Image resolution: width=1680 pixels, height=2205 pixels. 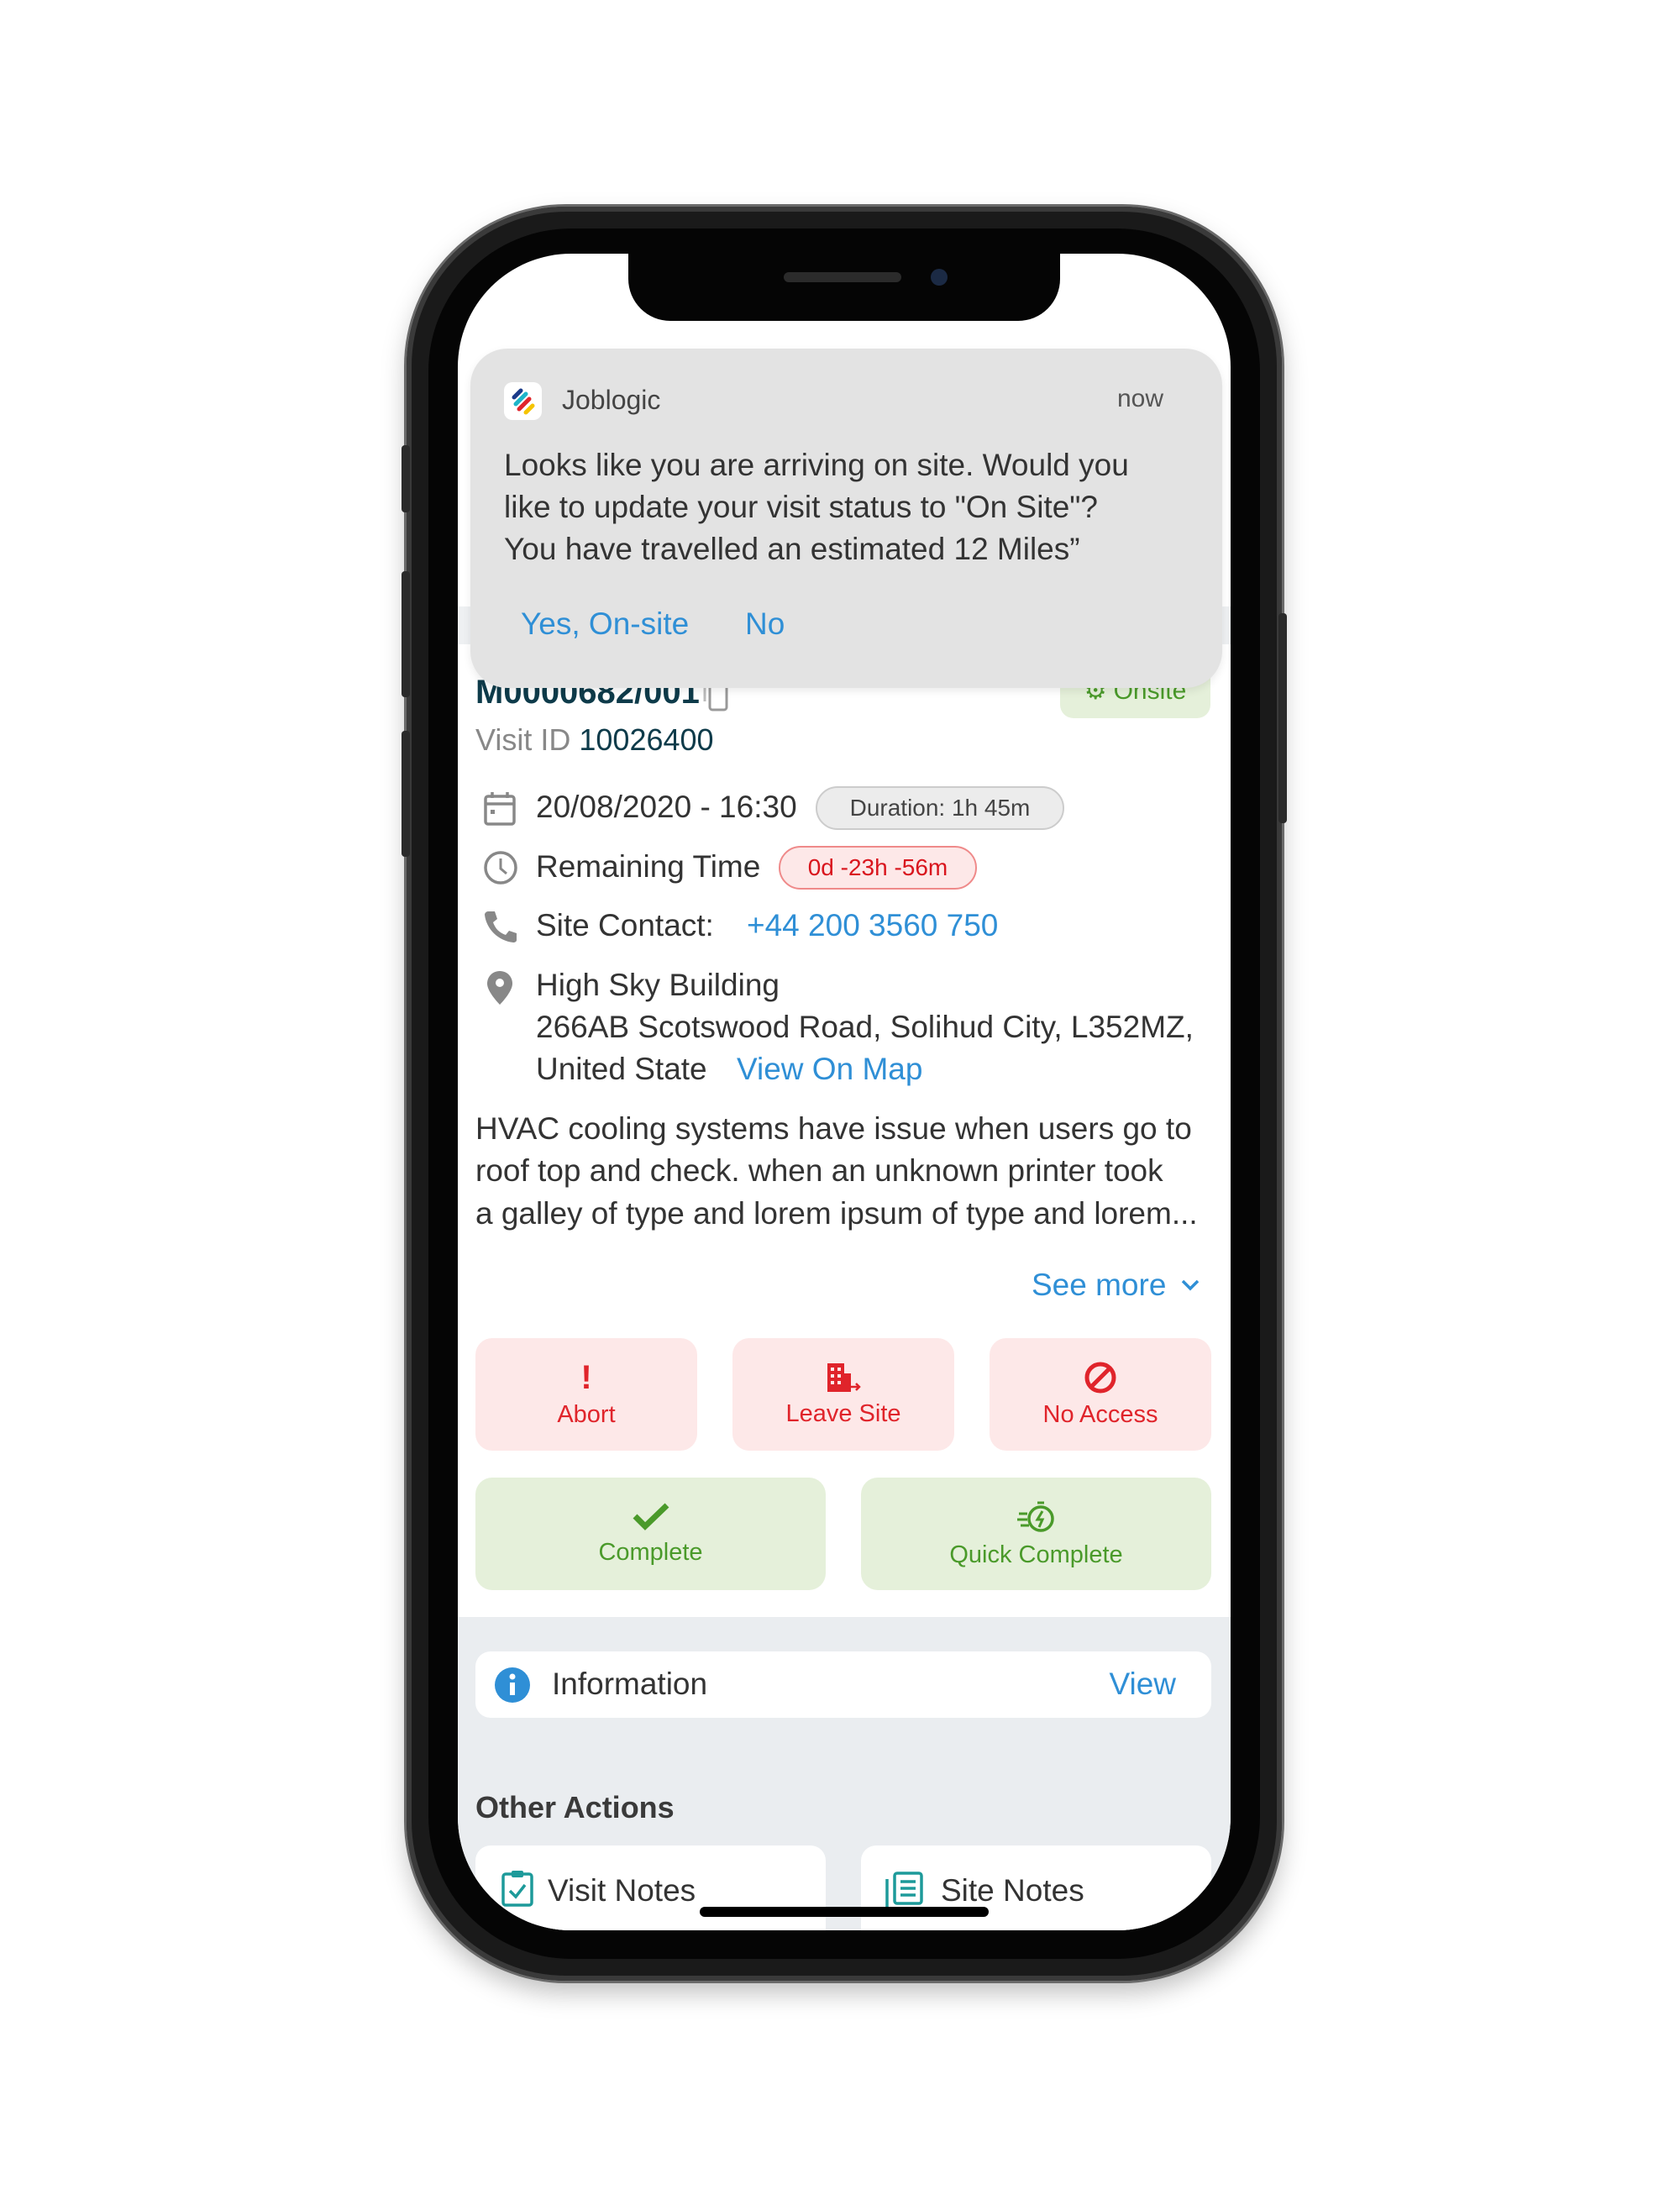 I want to click on prohibited-icon, so click(x=1100, y=1377).